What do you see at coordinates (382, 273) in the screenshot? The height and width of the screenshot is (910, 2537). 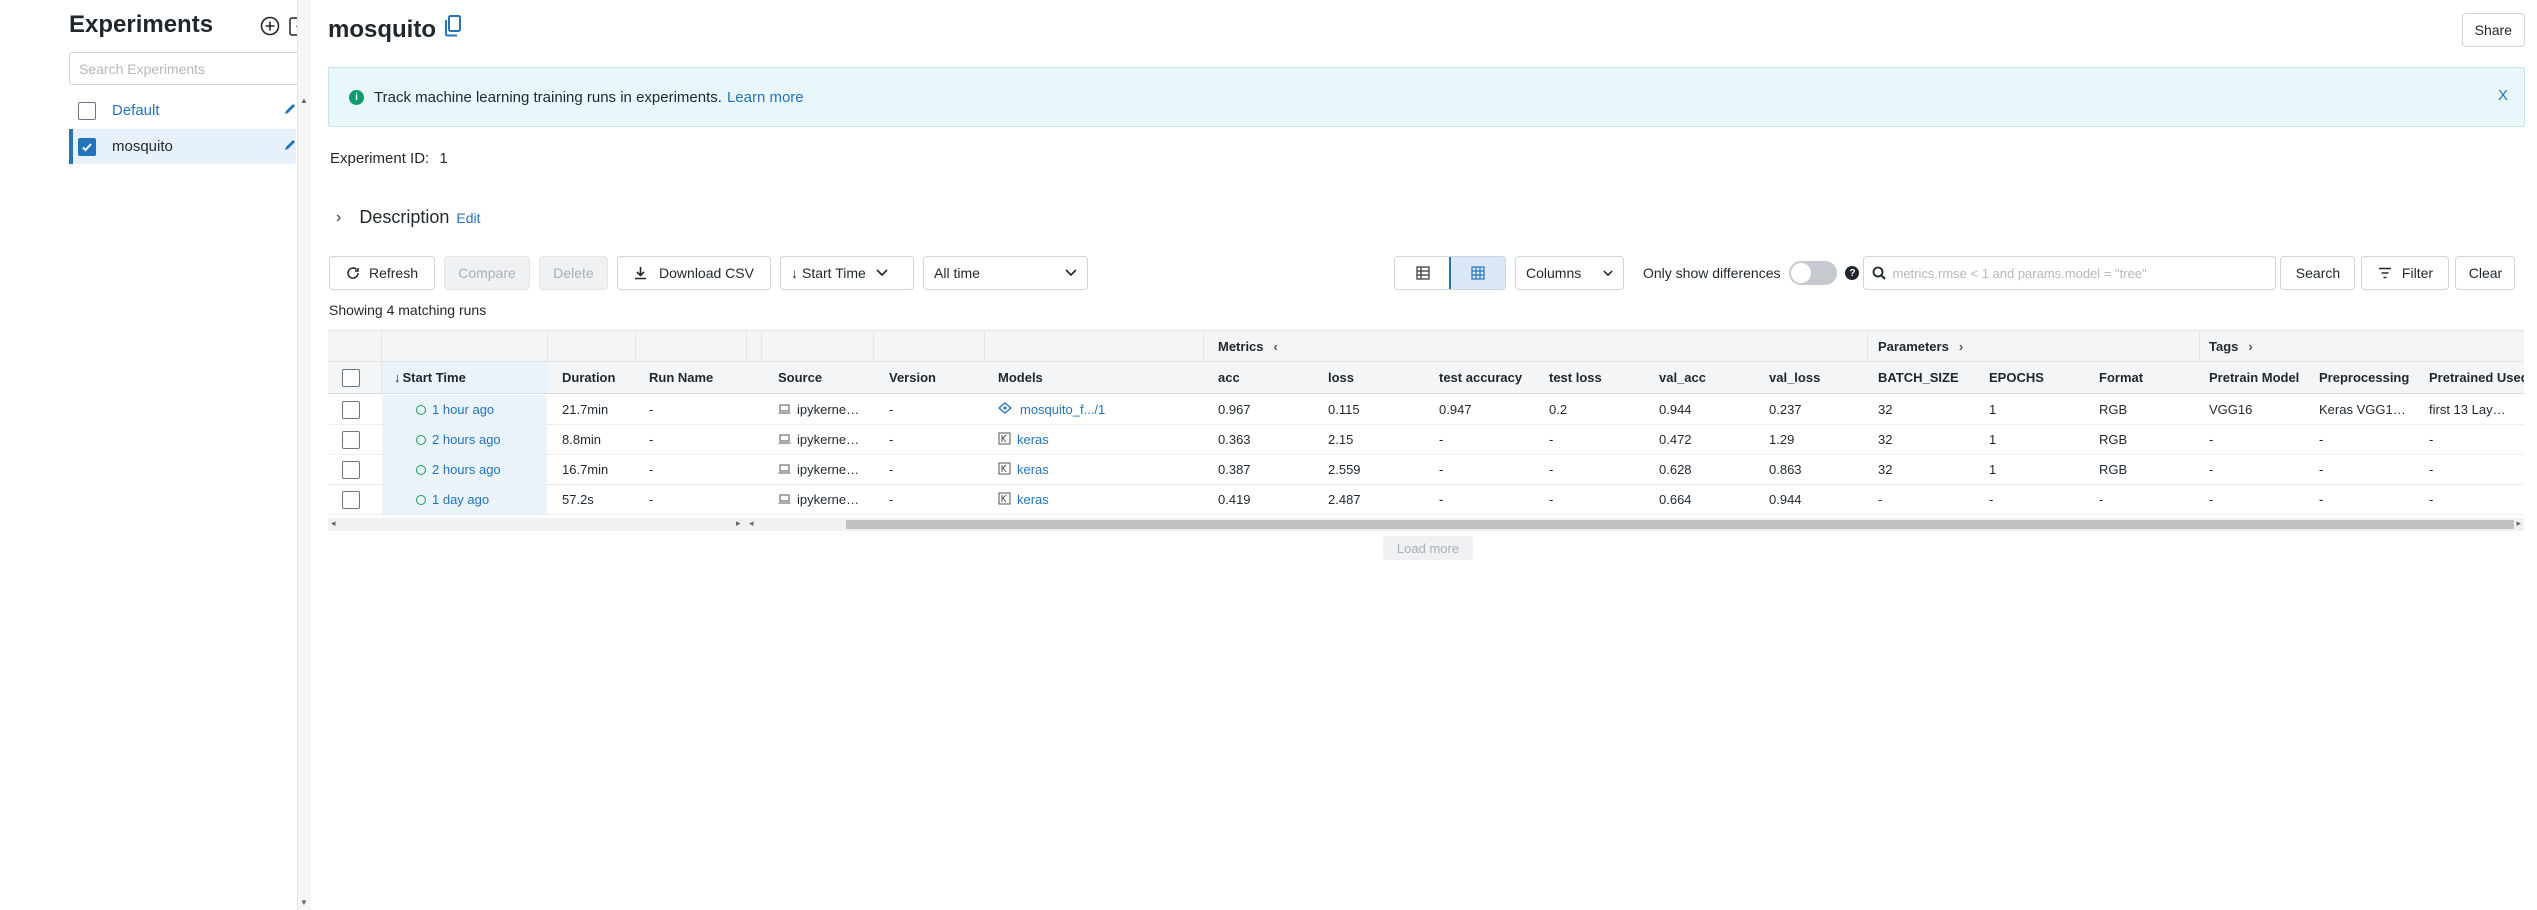 I see `refresh-button: Refresh` at bounding box center [382, 273].